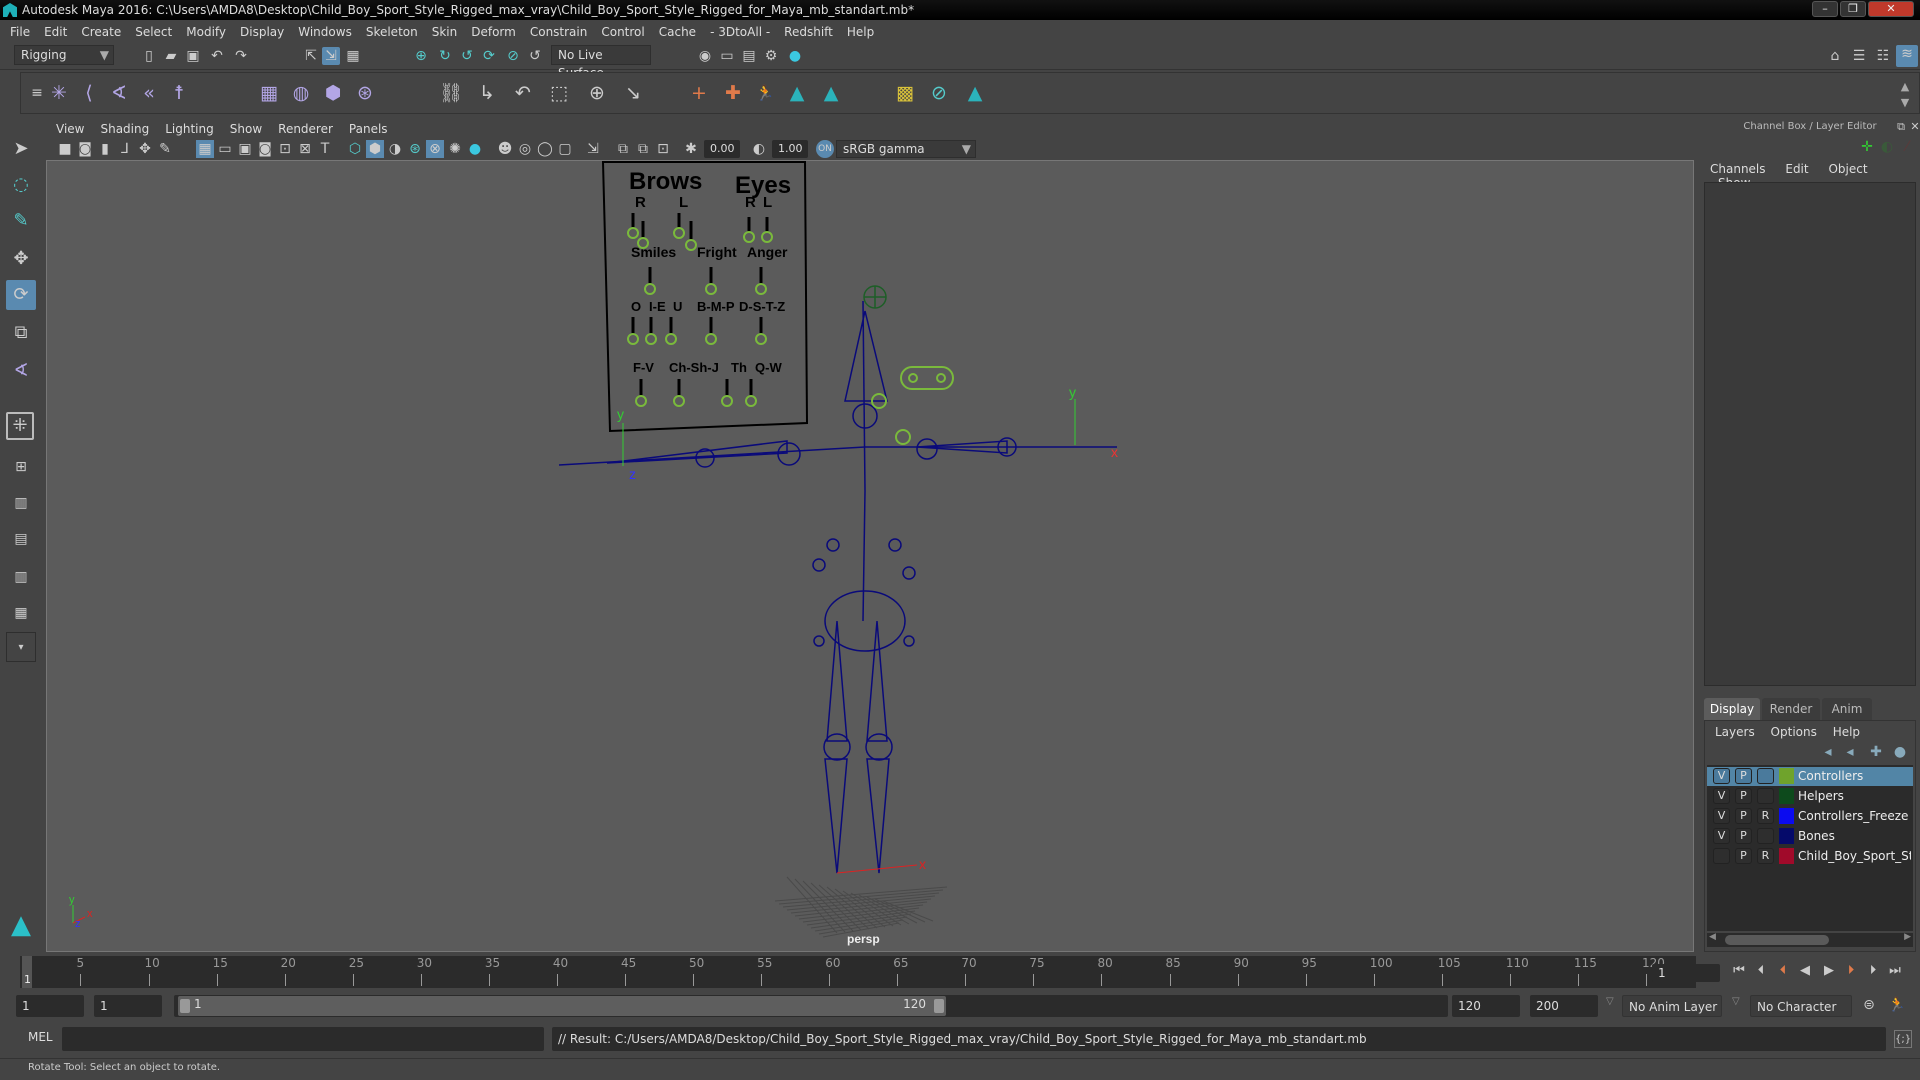 The height and width of the screenshot is (1080, 1920). I want to click on snap-surface-icon: ⊘, so click(513, 56).